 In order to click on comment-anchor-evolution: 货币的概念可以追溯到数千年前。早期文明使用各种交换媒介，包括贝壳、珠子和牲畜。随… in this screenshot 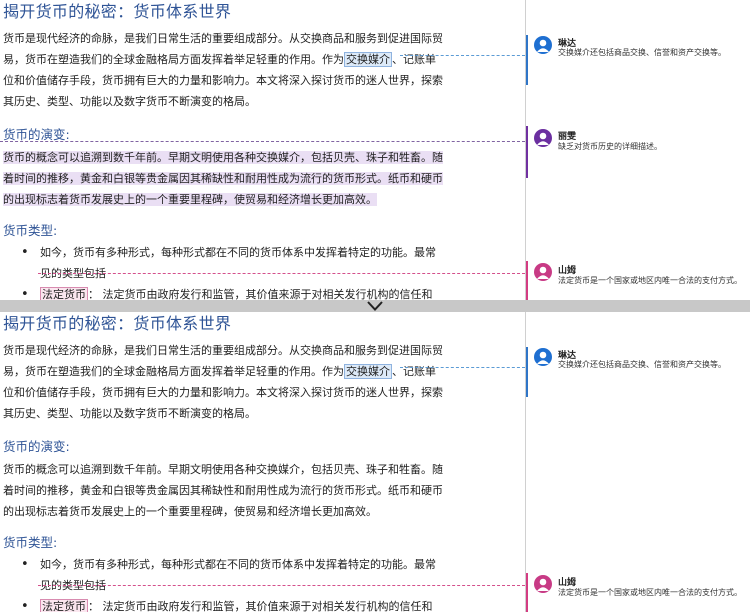, I will do `click(223, 178)`.